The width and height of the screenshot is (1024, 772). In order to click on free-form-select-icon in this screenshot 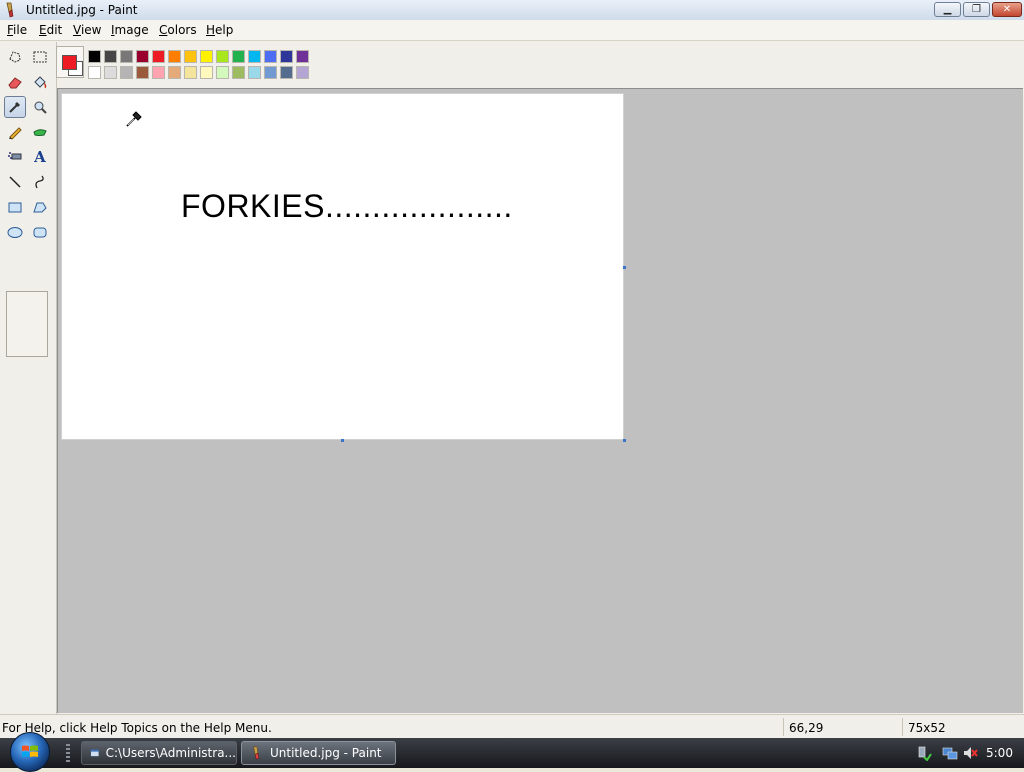, I will do `click(15, 57)`.